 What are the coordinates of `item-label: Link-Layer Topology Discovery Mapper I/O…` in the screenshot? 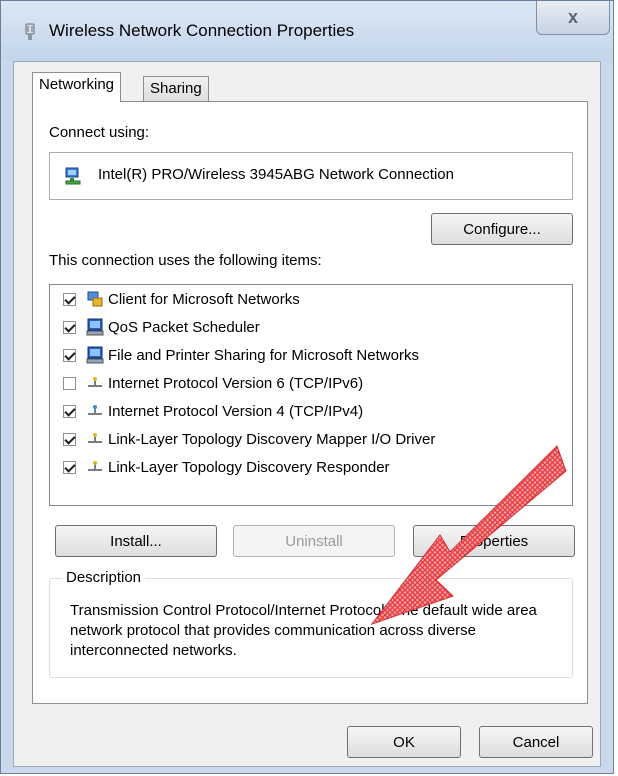 It's located at (272, 439).